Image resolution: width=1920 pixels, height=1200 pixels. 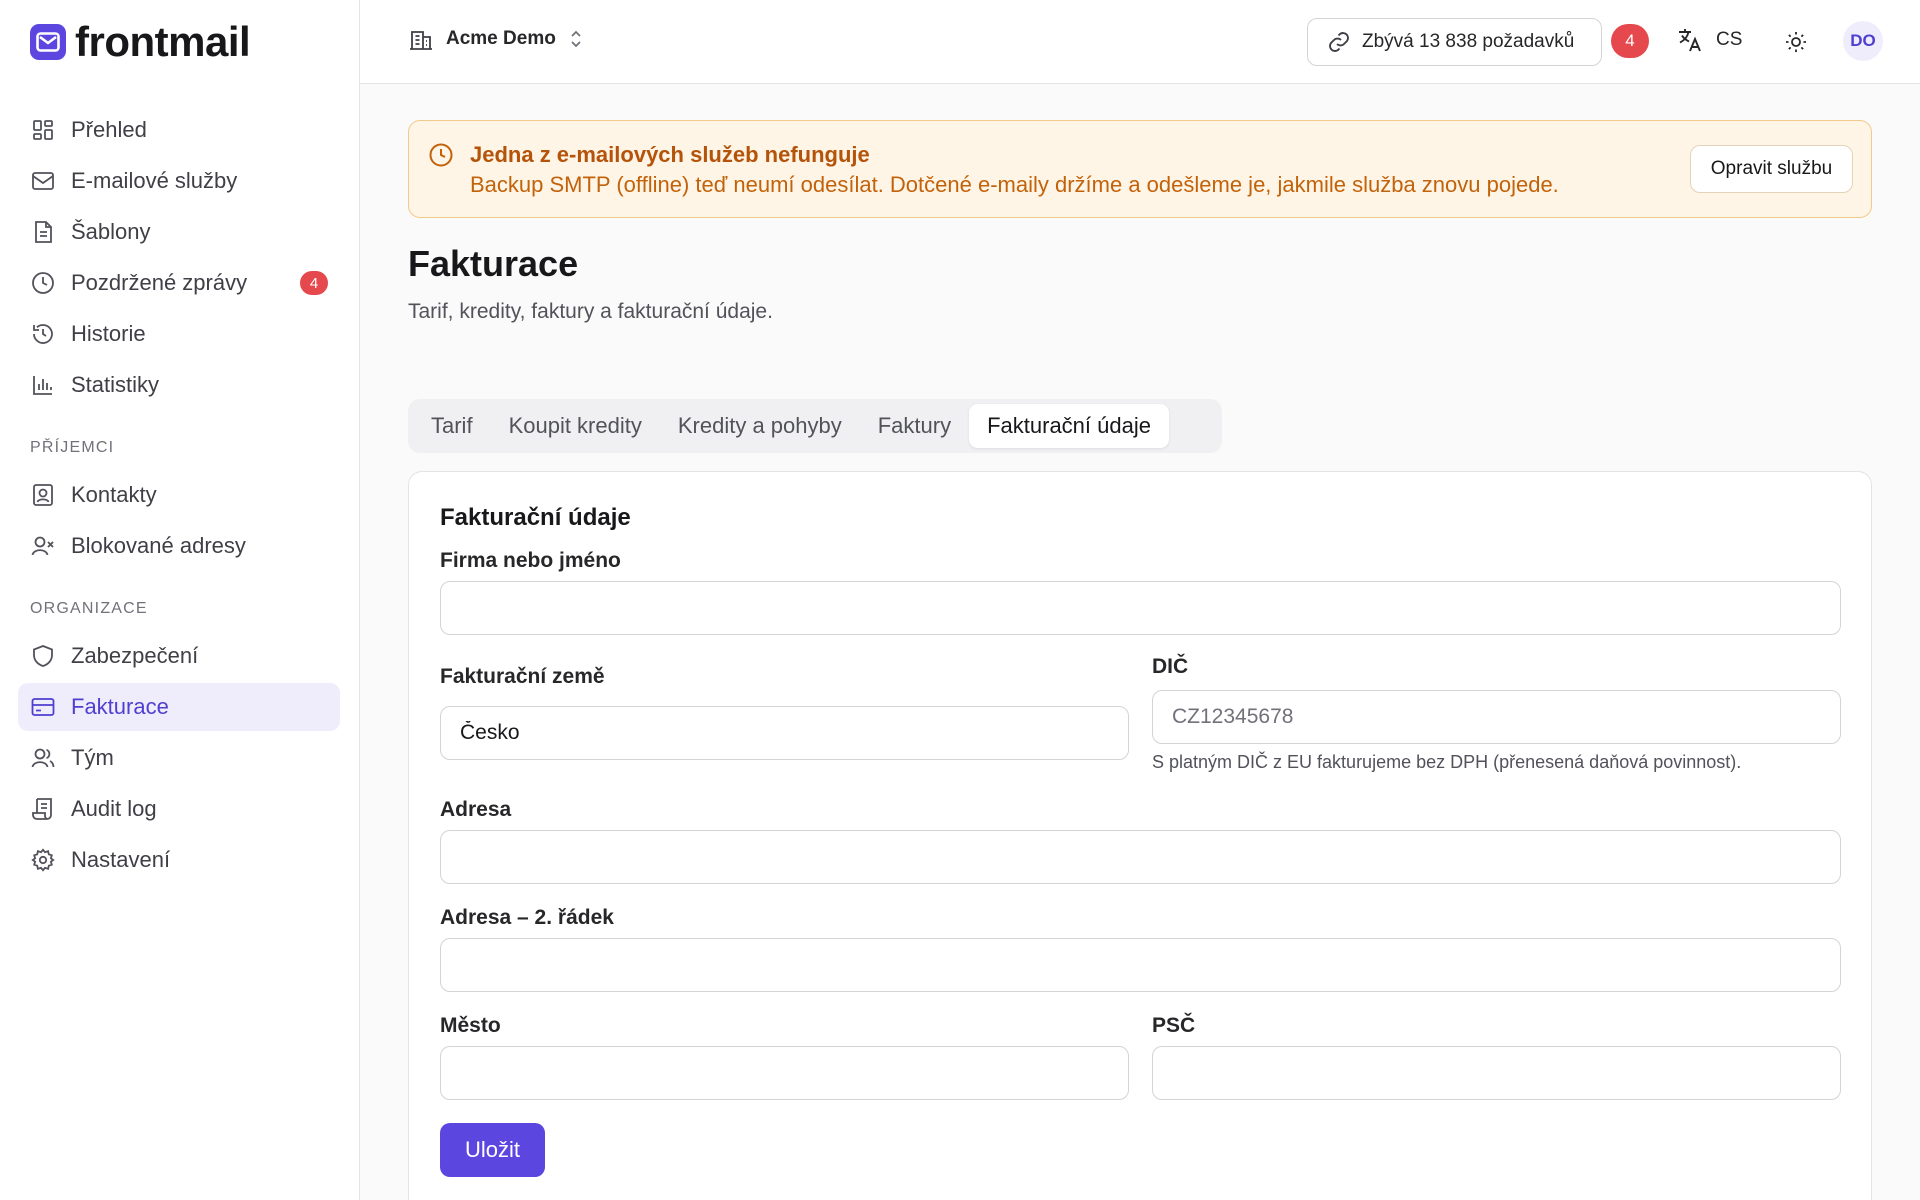 I want to click on tab-invoices: Faktury, so click(x=914, y=426).